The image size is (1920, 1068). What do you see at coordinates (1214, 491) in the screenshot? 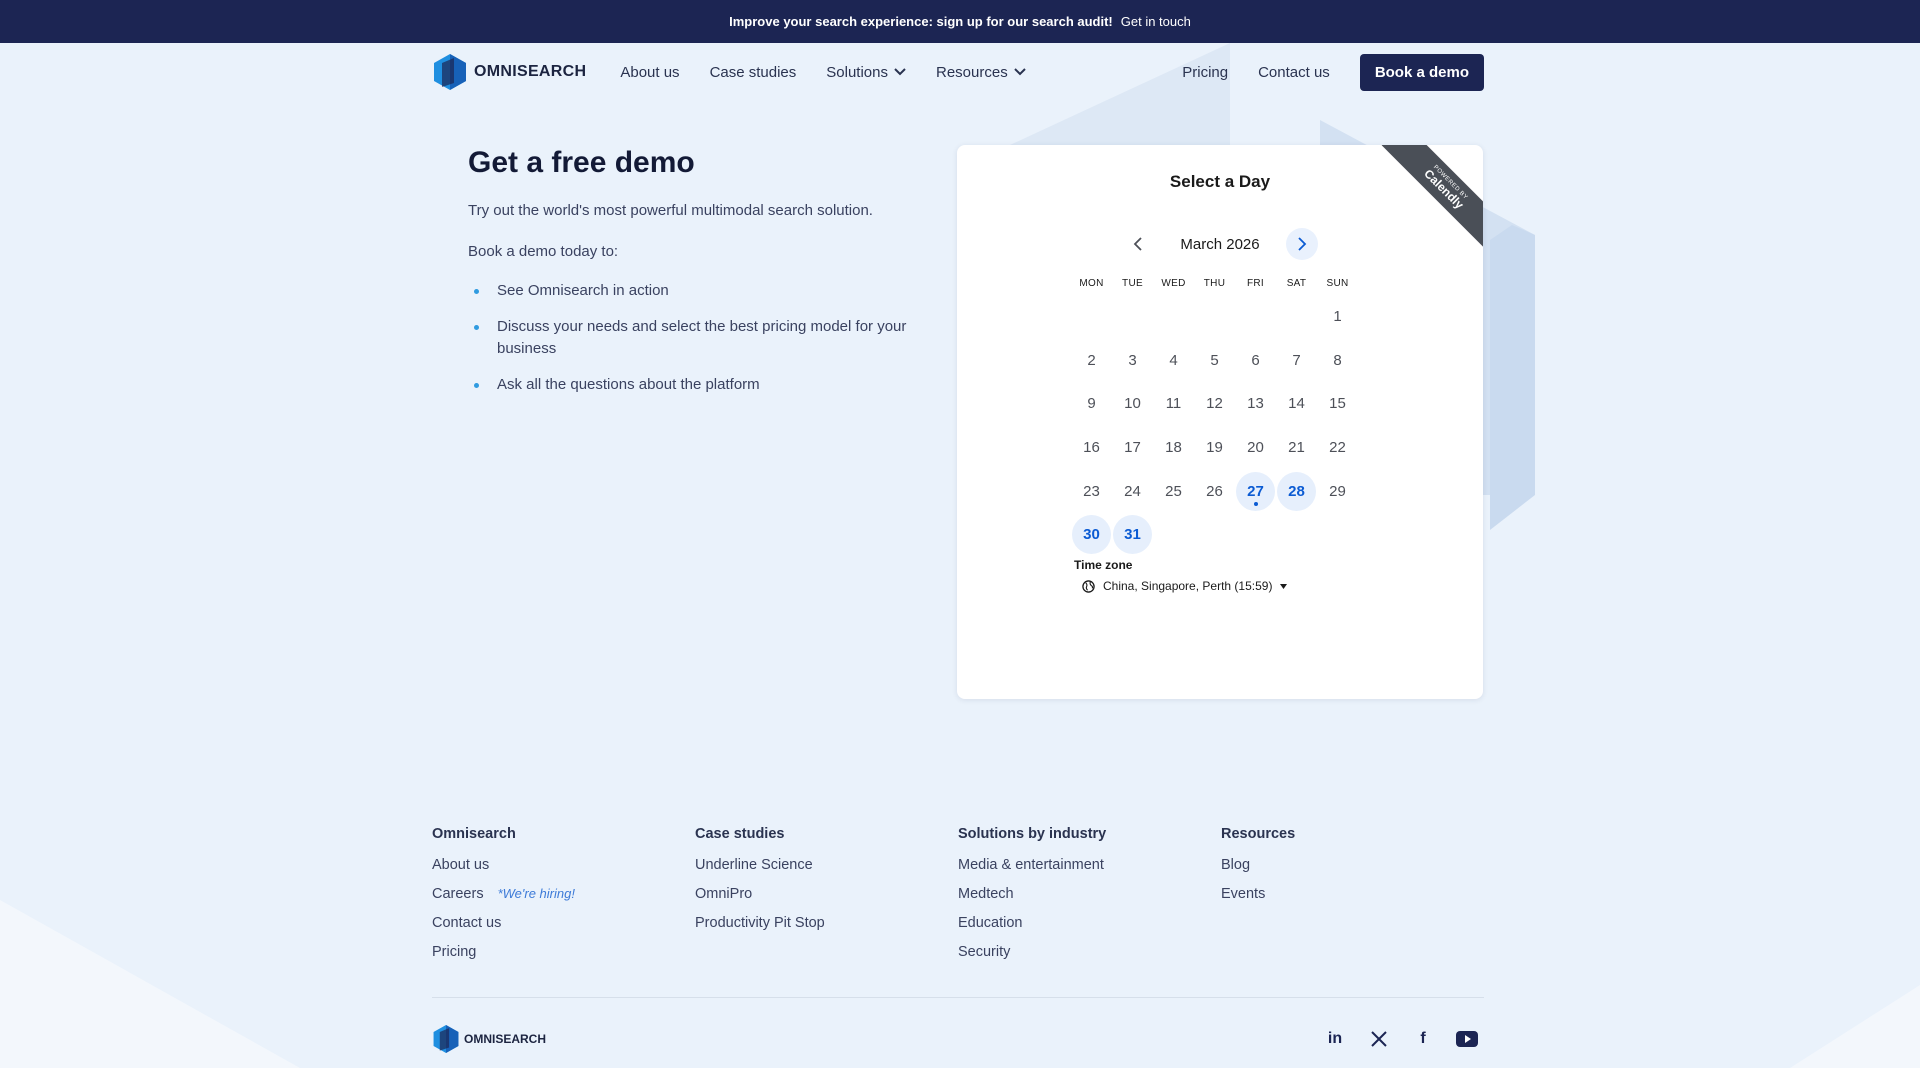
I see `day-number: 26` at bounding box center [1214, 491].